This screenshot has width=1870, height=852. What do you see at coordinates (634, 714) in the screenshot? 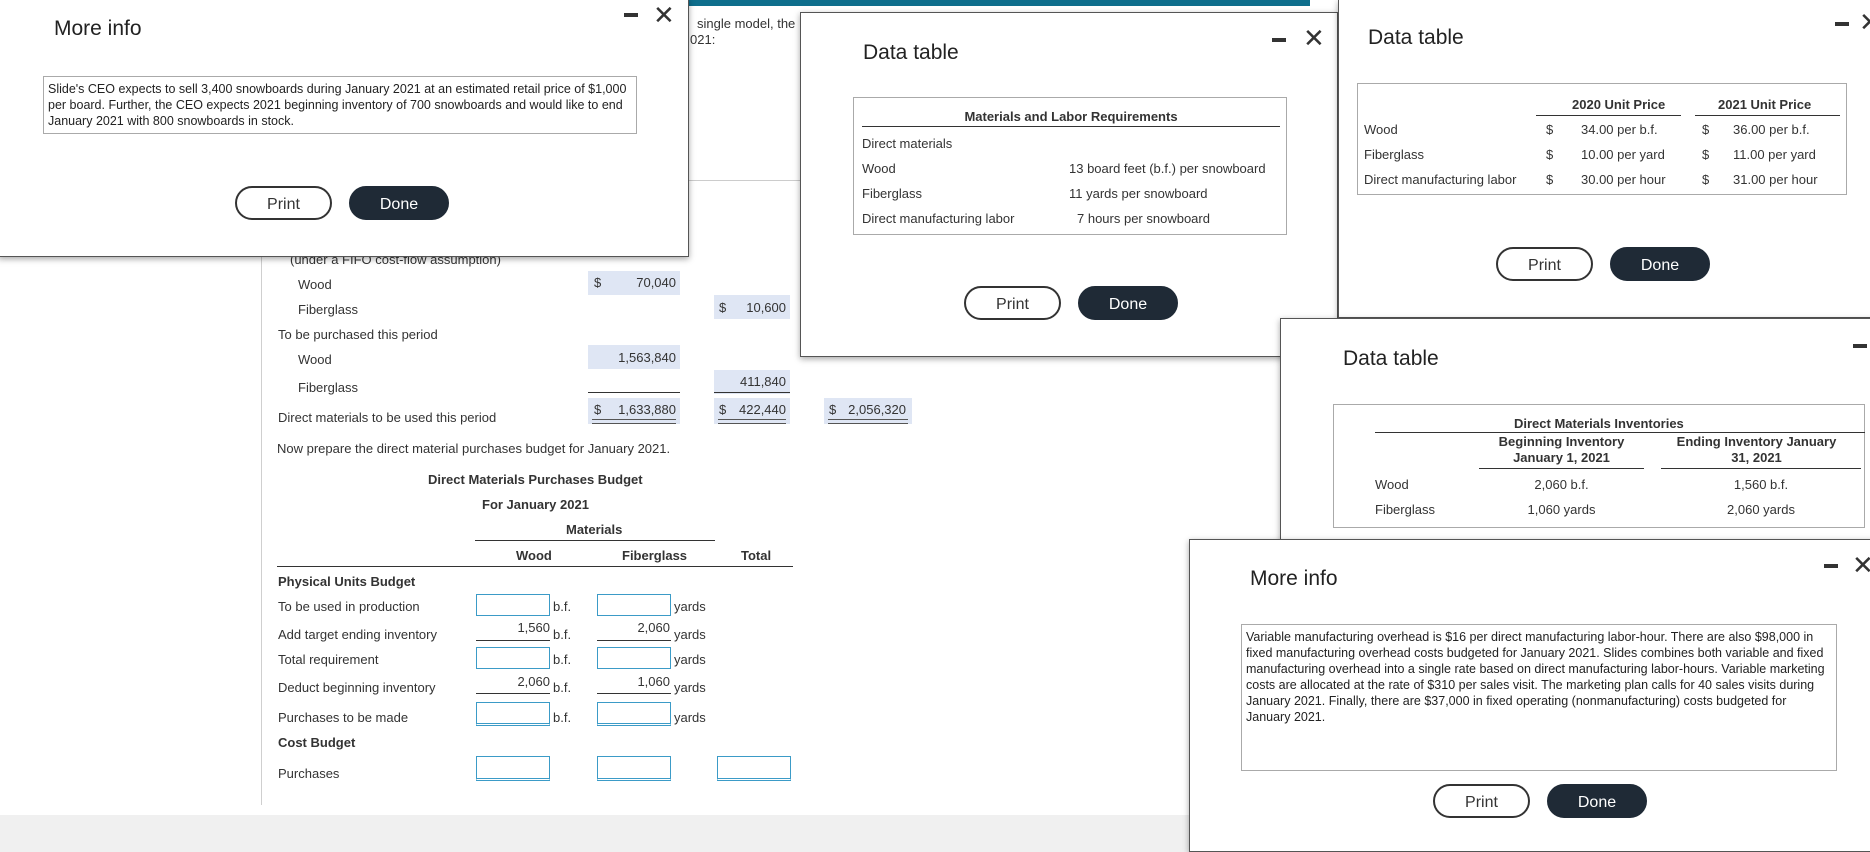
I see `purchases-made-fiber-input` at bounding box center [634, 714].